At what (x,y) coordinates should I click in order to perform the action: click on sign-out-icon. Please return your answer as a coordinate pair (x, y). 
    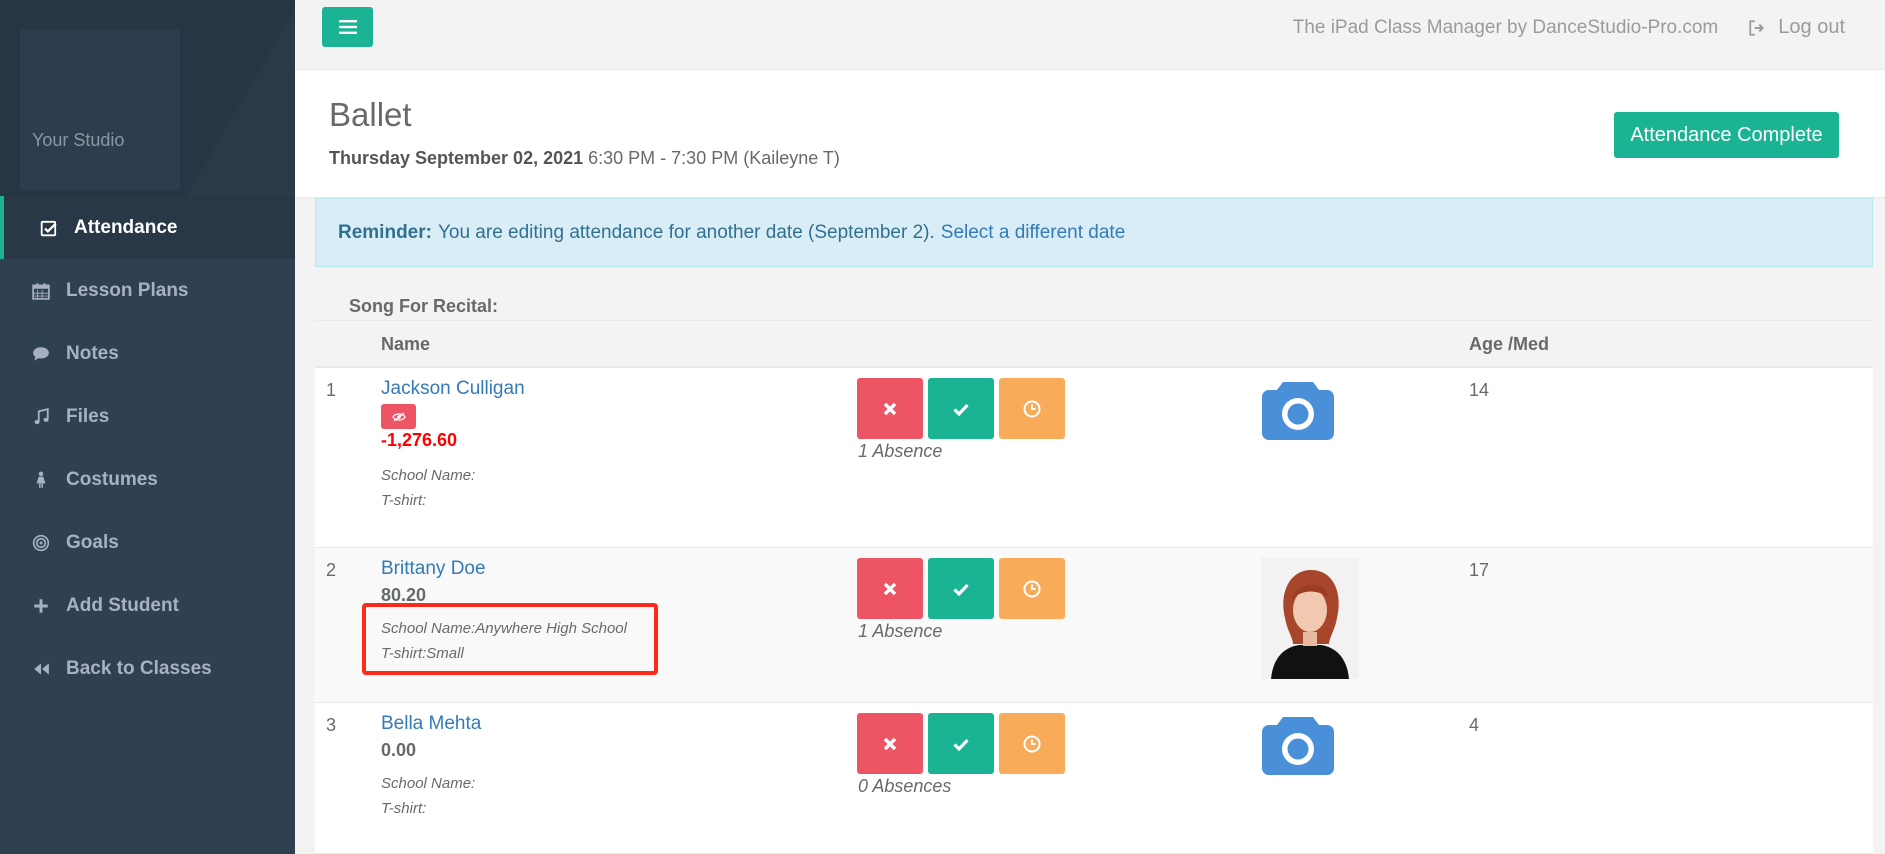
    Looking at the image, I should click on (1757, 27).